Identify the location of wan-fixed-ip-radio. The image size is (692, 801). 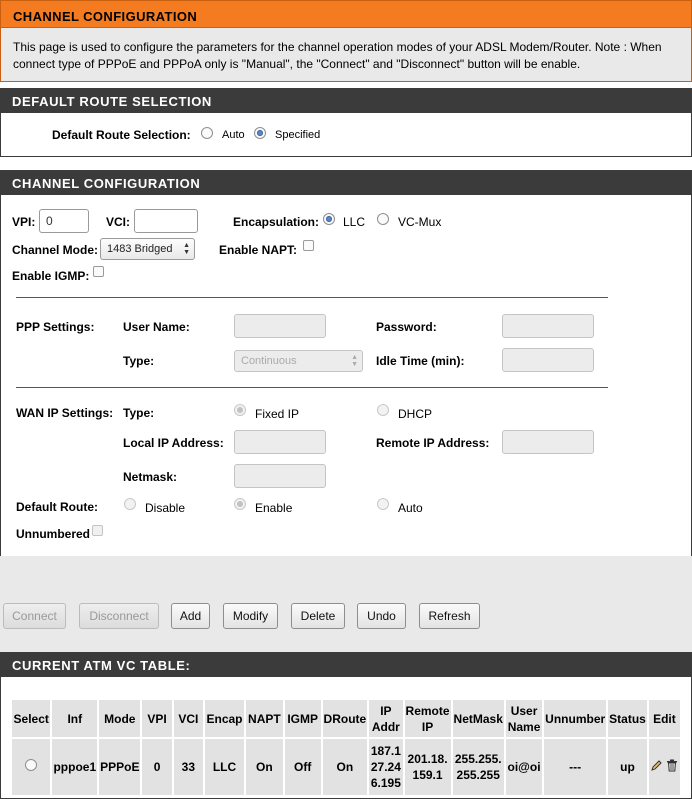
(240, 410).